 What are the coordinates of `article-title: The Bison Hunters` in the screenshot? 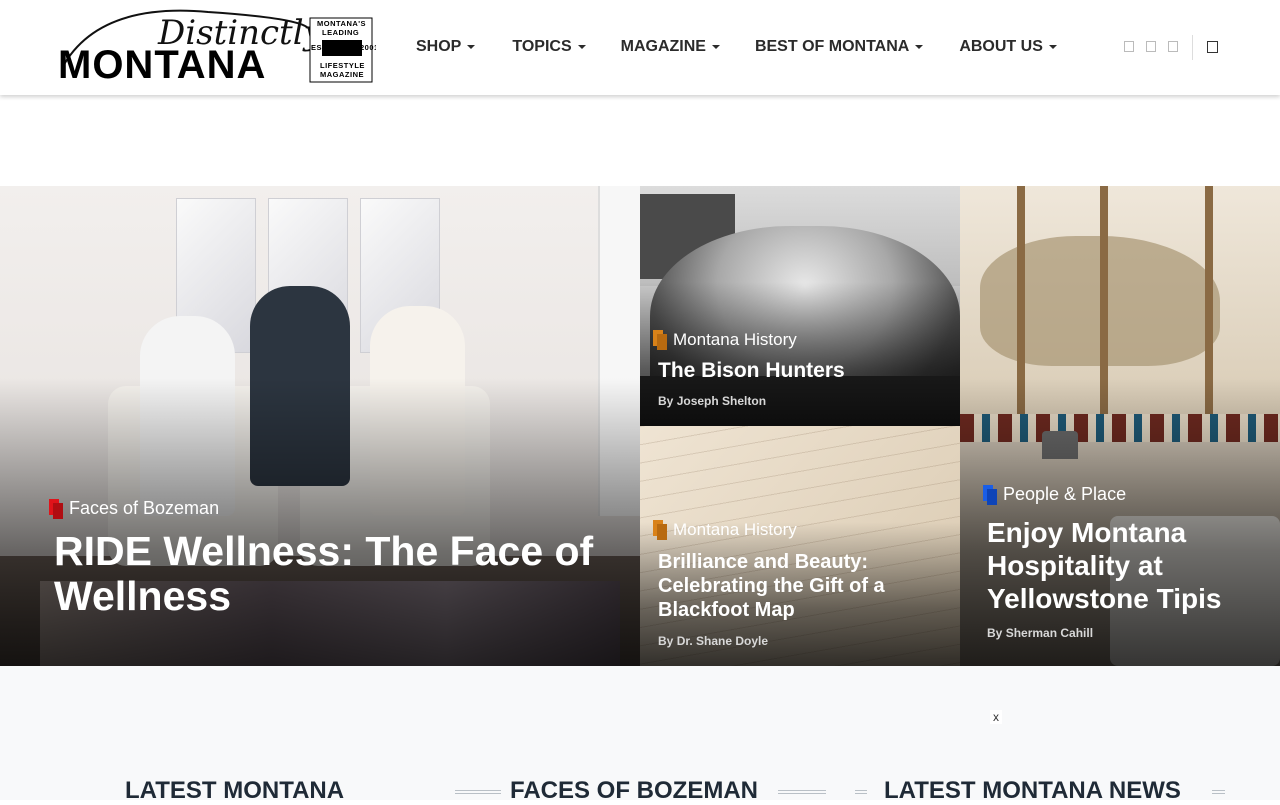 It's located at (803, 370).